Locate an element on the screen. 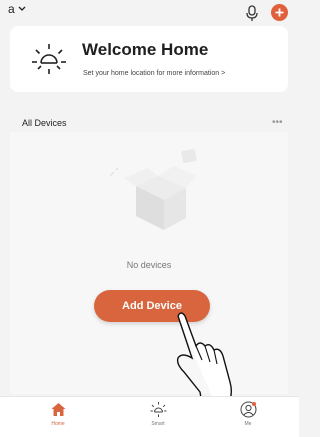  add-button is located at coordinates (279, 12).